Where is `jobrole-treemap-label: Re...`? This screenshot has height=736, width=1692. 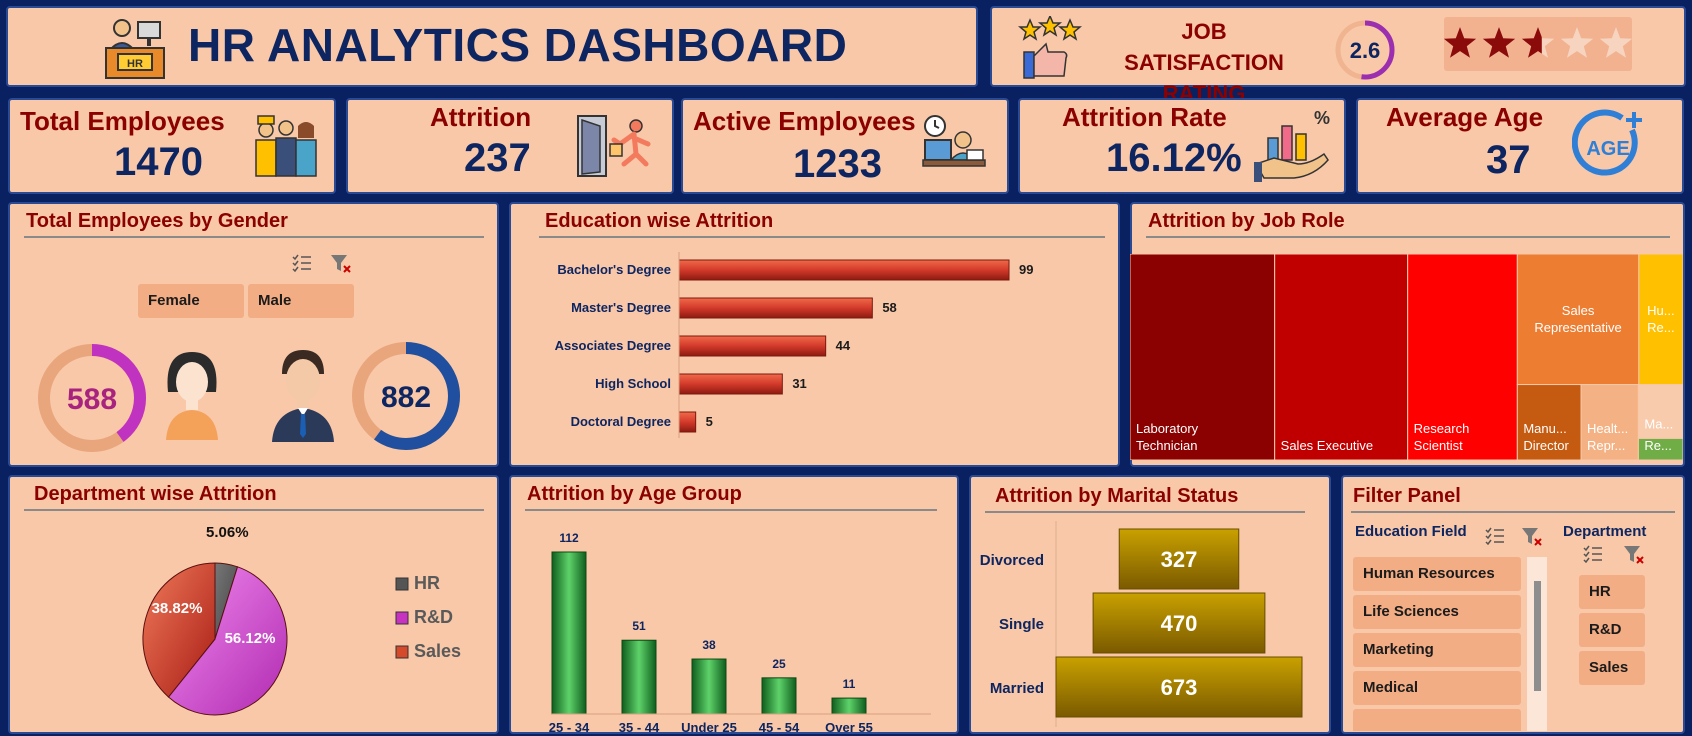
jobrole-treemap-label: Re... is located at coordinates (1657, 445).